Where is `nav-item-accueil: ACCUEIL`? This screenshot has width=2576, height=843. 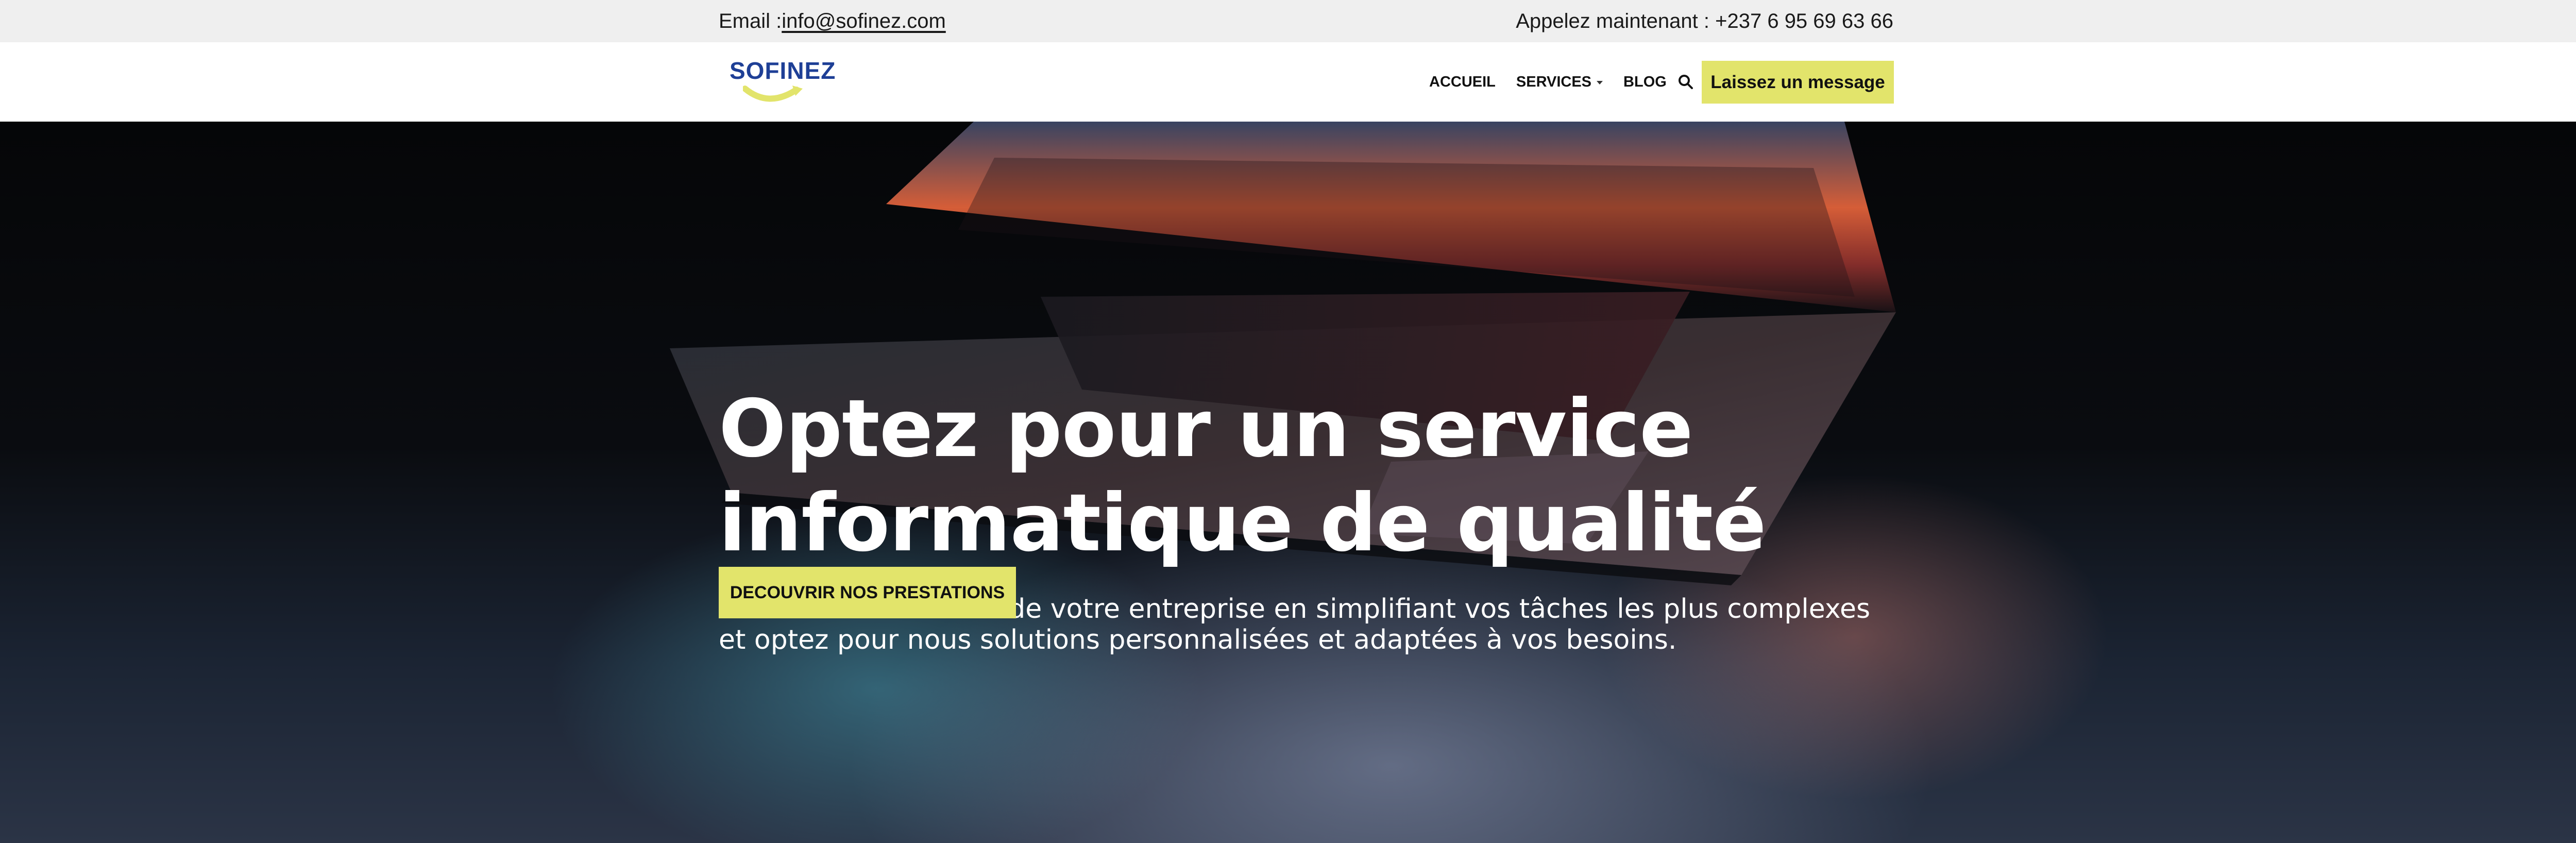
nav-item-accueil: ACCUEIL is located at coordinates (1462, 83).